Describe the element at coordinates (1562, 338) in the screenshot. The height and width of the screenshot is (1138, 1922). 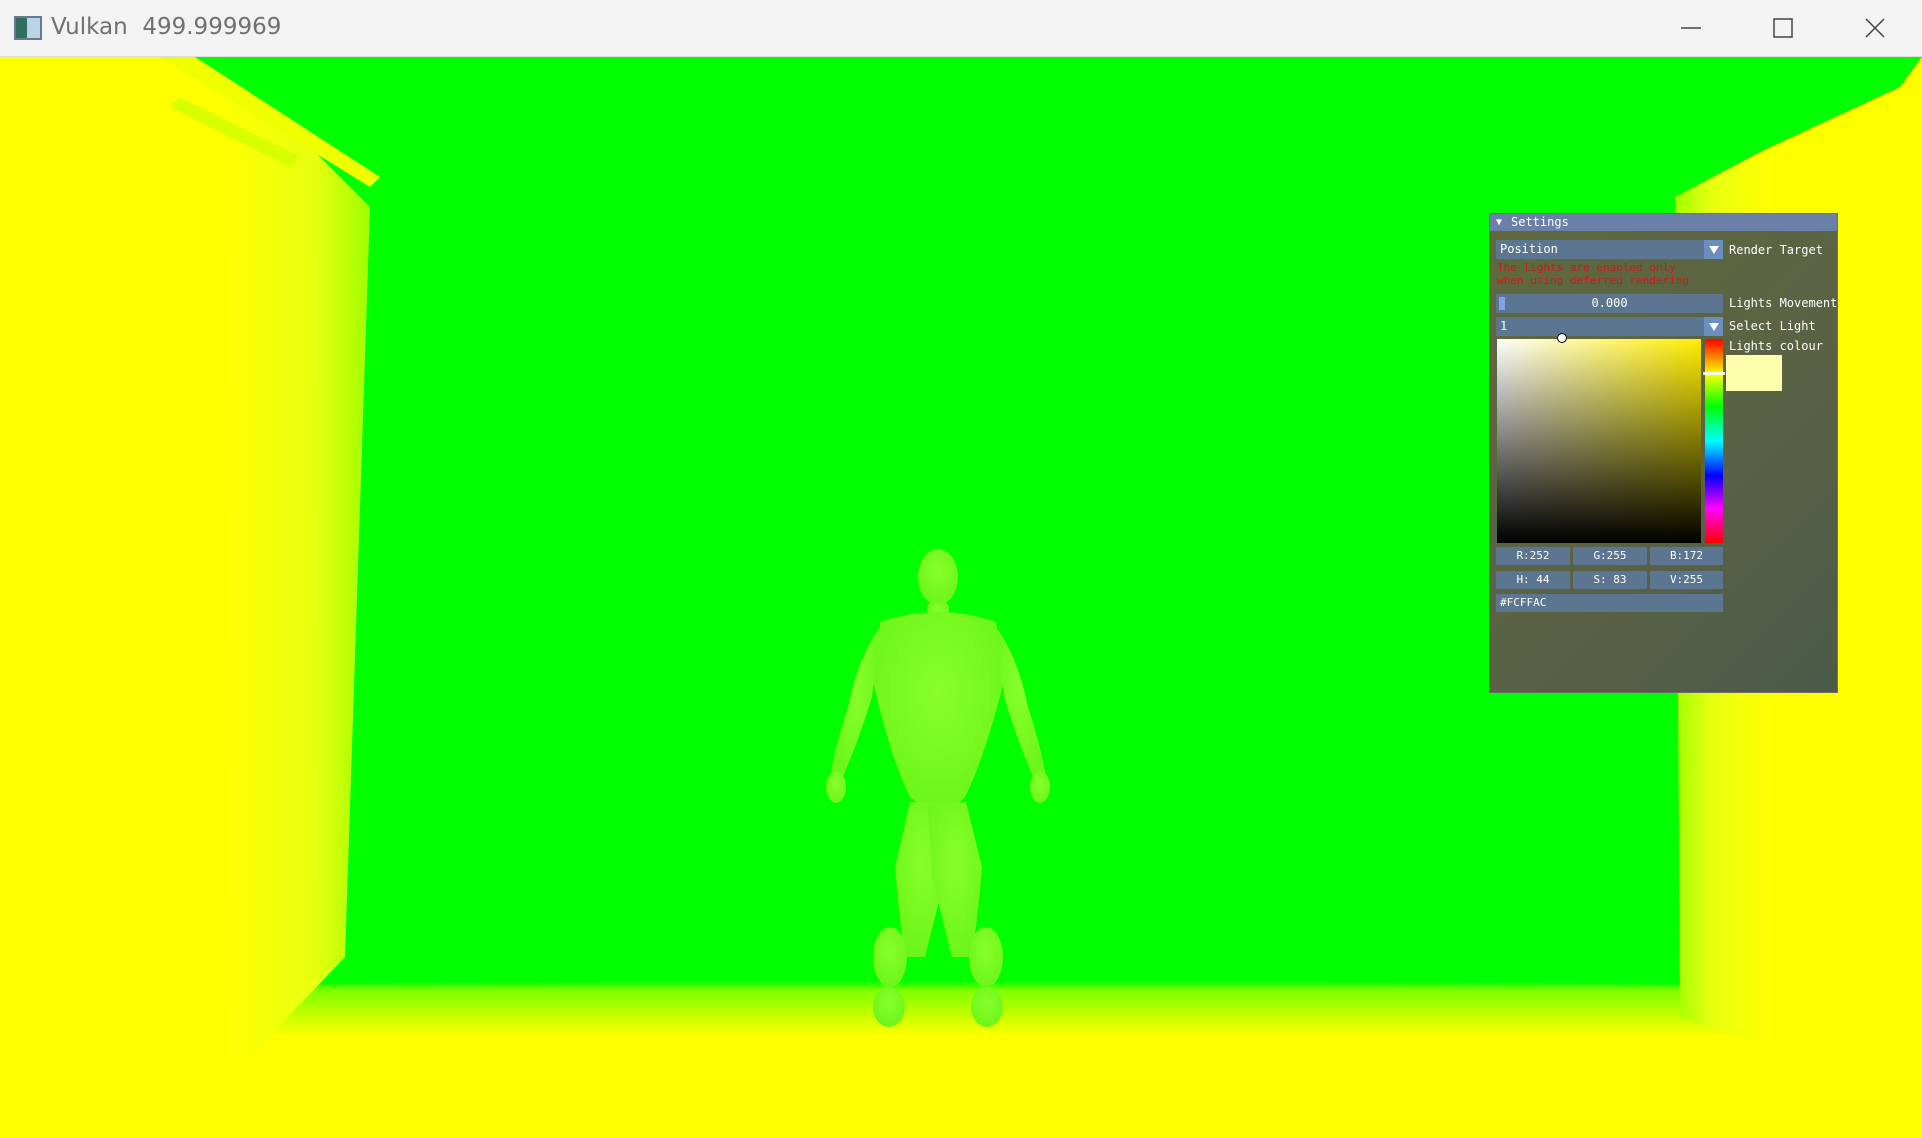
I see `sv-picker-cursor` at that location.